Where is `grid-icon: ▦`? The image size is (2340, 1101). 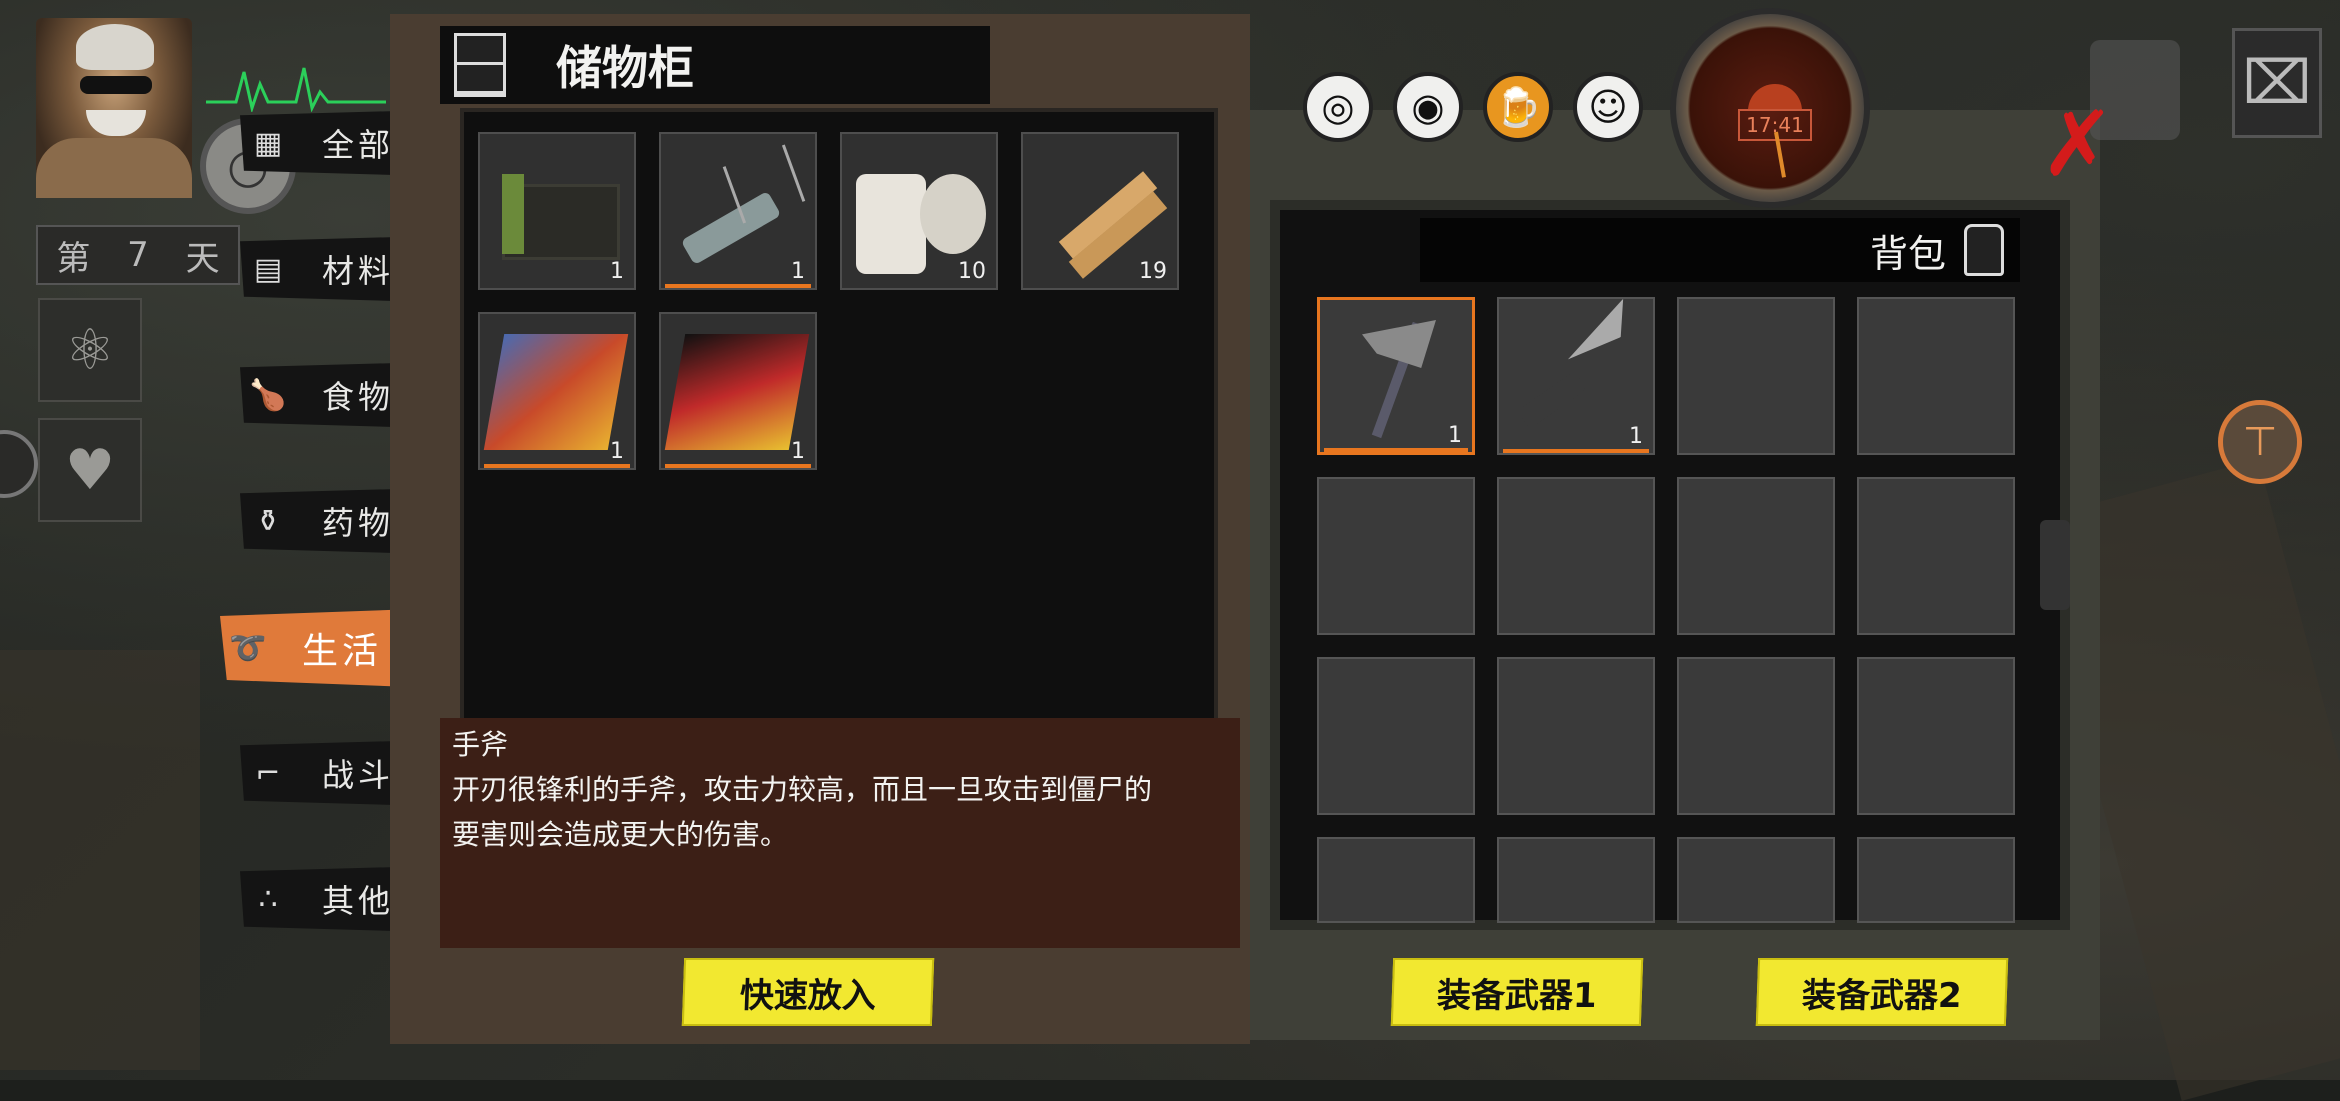 grid-icon: ▦ is located at coordinates (270, 143).